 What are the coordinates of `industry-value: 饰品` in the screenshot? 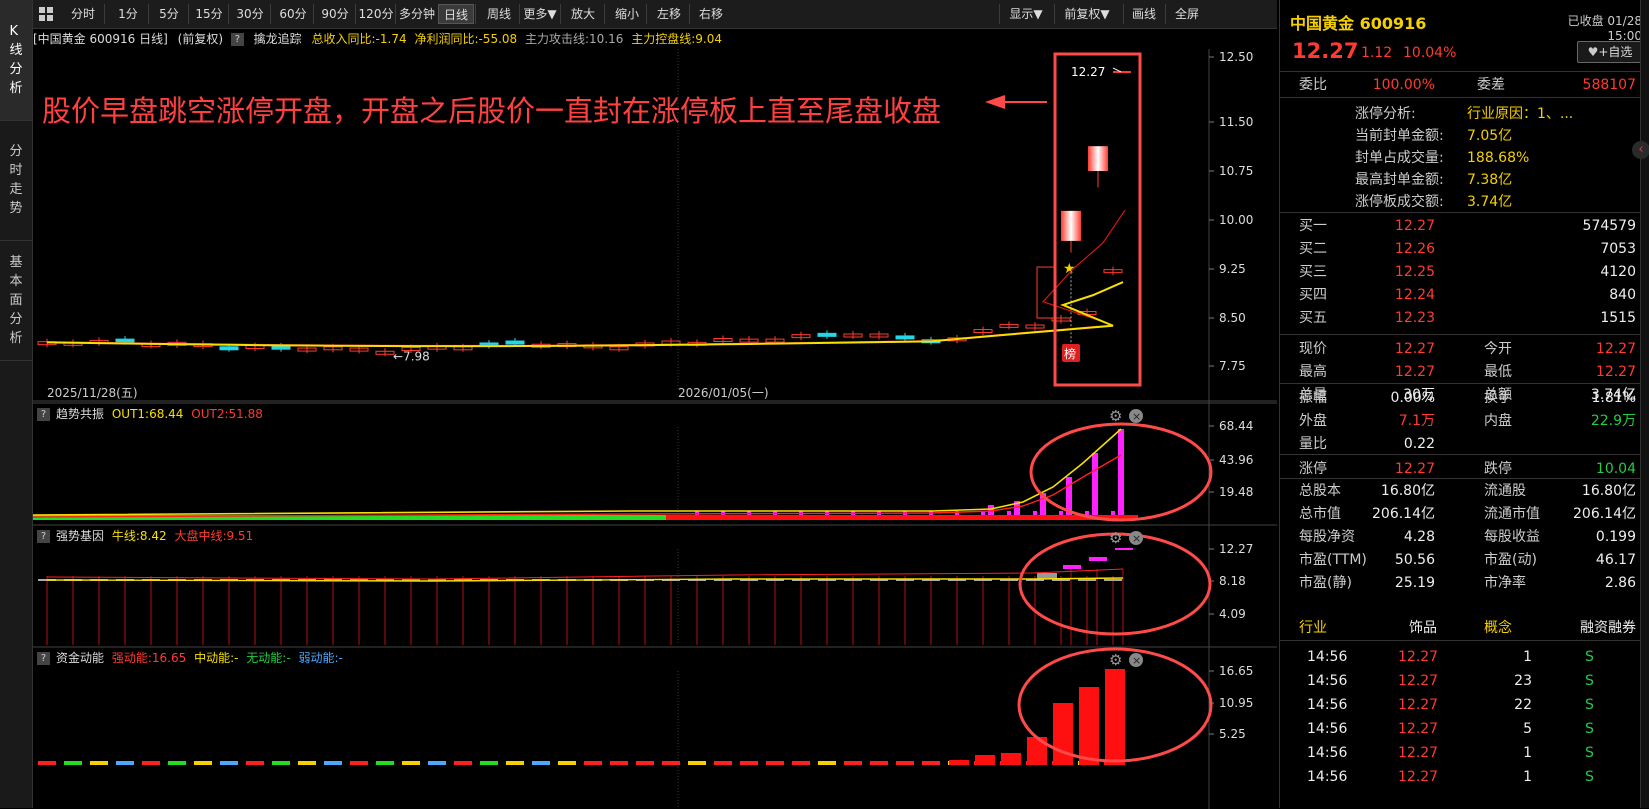 It's located at (1423, 628).